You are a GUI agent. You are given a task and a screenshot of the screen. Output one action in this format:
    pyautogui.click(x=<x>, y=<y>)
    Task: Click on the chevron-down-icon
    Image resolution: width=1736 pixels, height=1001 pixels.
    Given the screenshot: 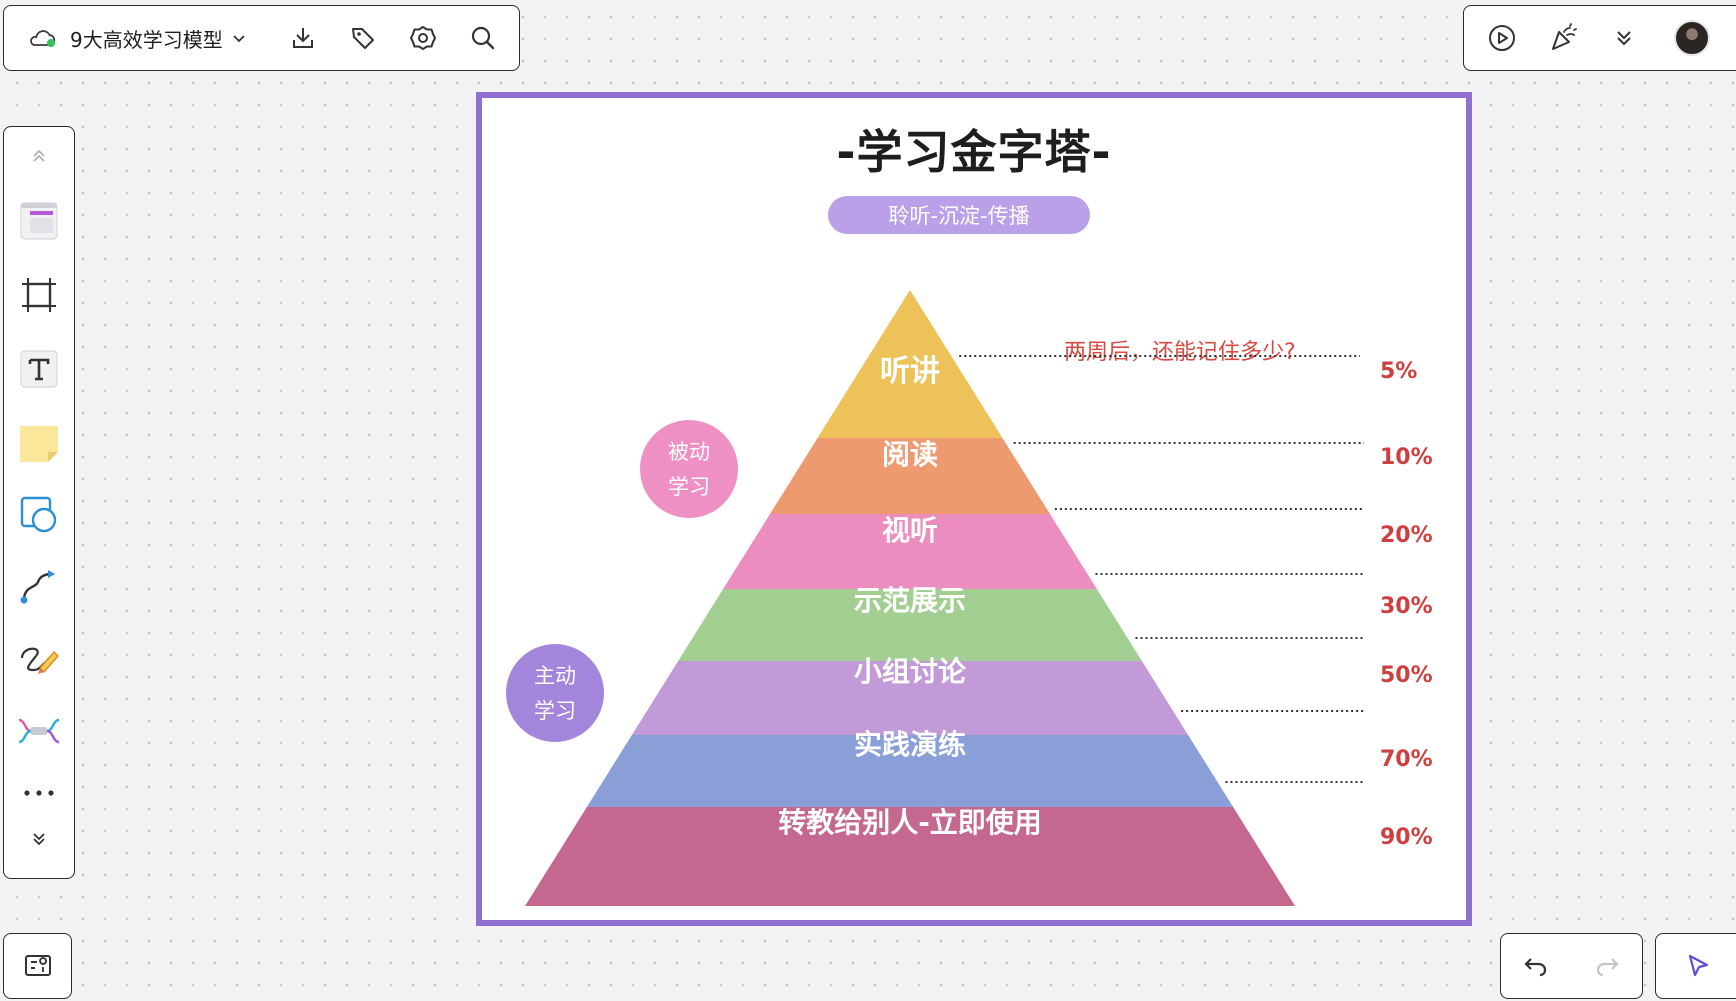 What is the action you would take?
    pyautogui.click(x=239, y=38)
    